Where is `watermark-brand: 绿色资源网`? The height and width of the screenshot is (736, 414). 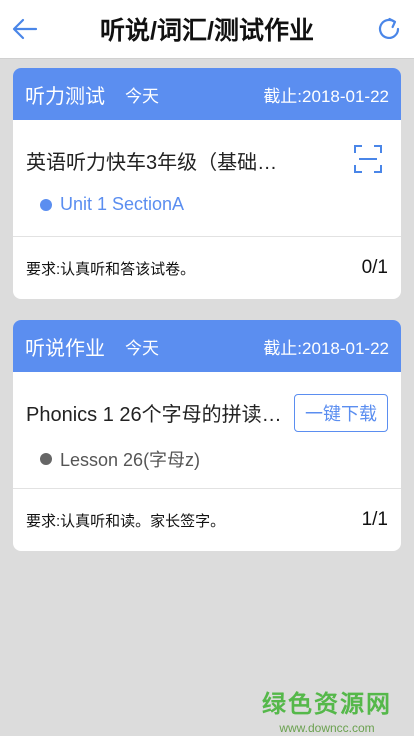 watermark-brand: 绿色资源网 is located at coordinates (327, 704).